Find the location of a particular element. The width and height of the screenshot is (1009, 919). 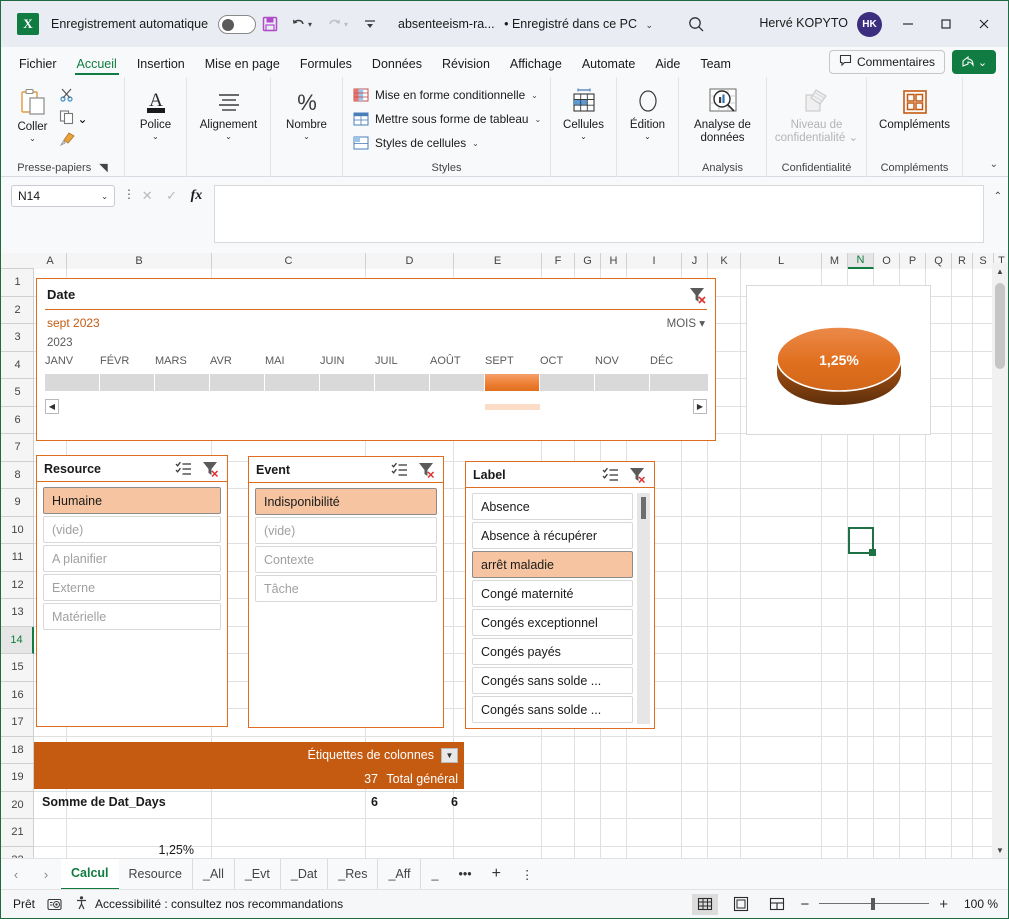

comments-button: Commentaires is located at coordinates (886, 62).